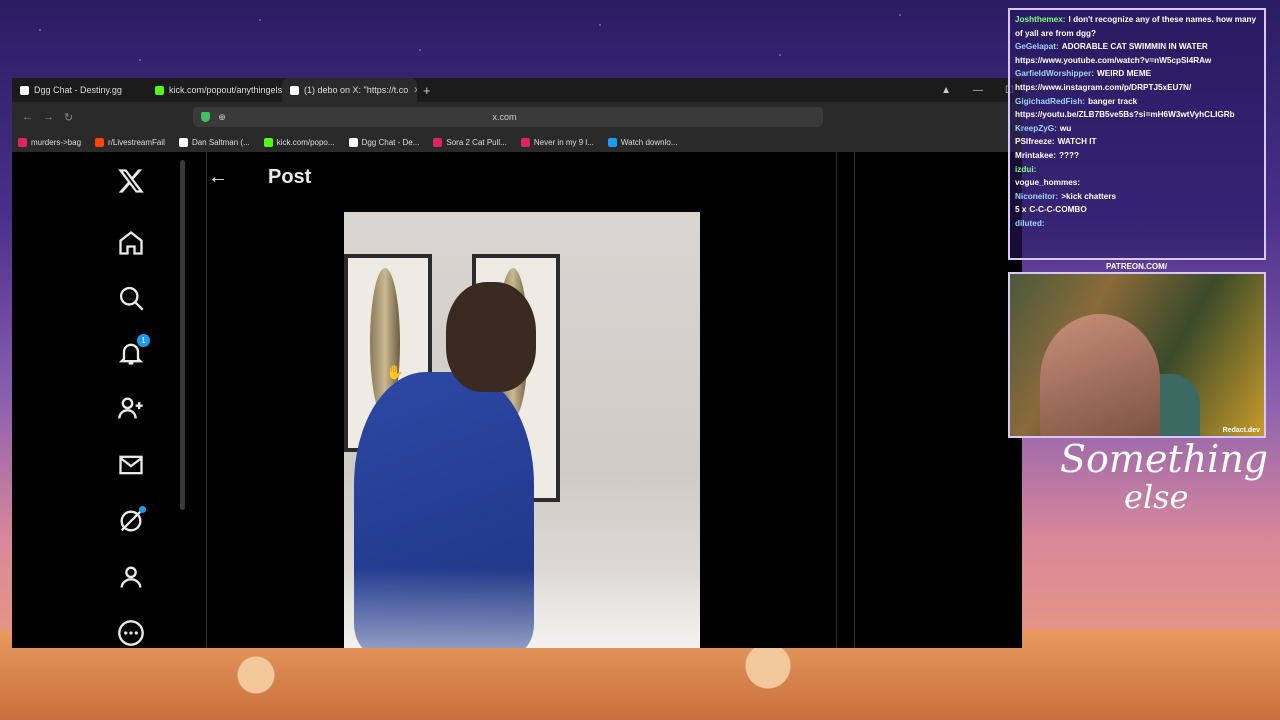 Image resolution: width=1280 pixels, height=720 pixels. I want to click on bookmark-favicon-icon, so click(22, 142).